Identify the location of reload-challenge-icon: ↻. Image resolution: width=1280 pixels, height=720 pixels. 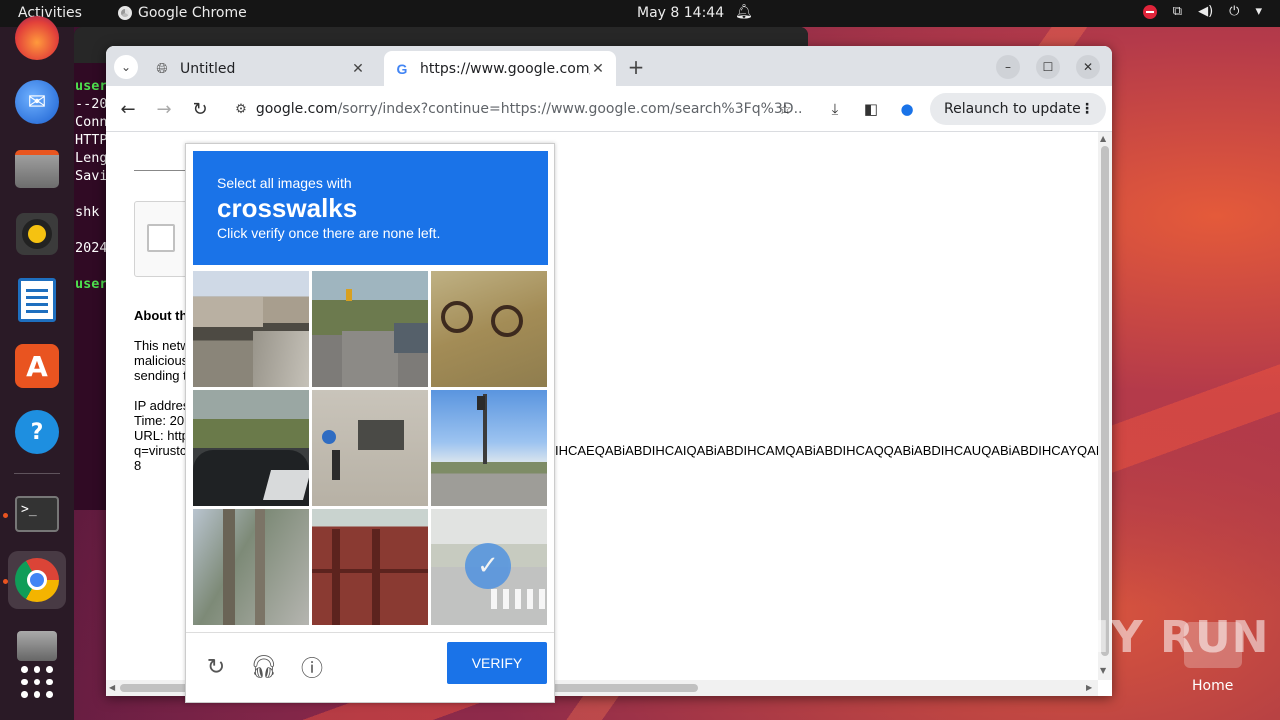
(216, 667).